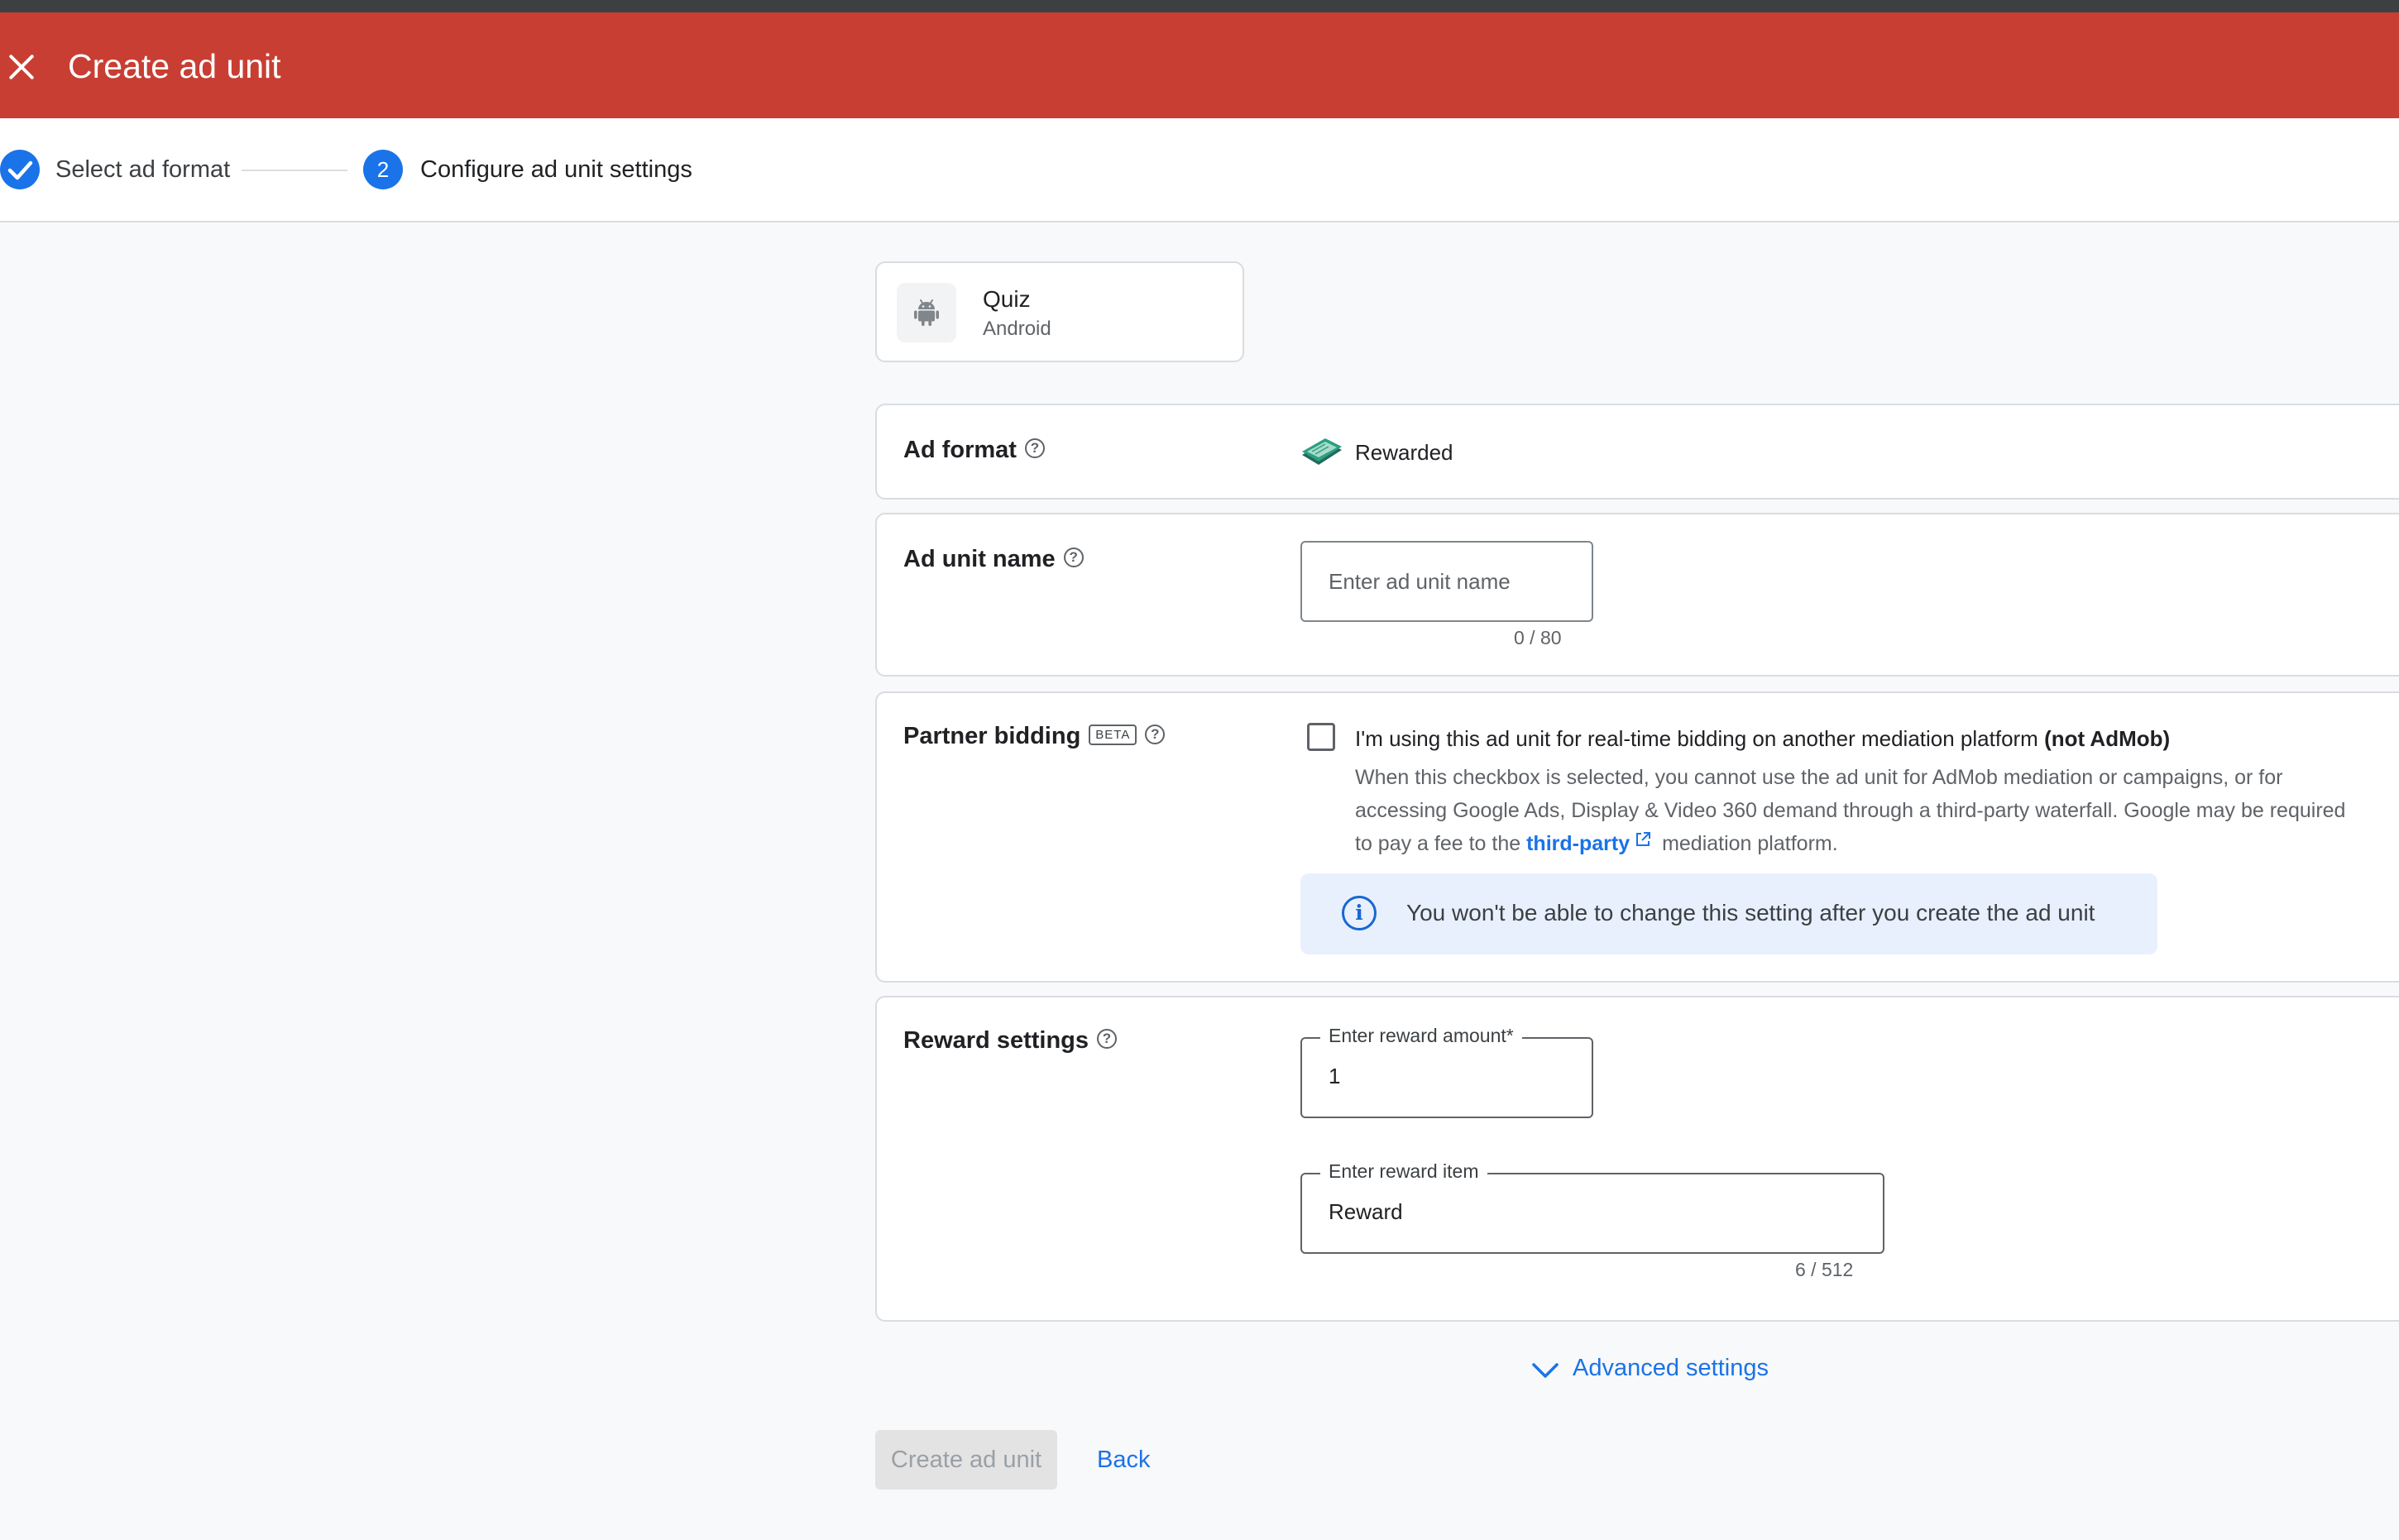 This screenshot has width=2399, height=1540. What do you see at coordinates (1438, 843) in the screenshot?
I see `help-text: to pay a fee to the` at bounding box center [1438, 843].